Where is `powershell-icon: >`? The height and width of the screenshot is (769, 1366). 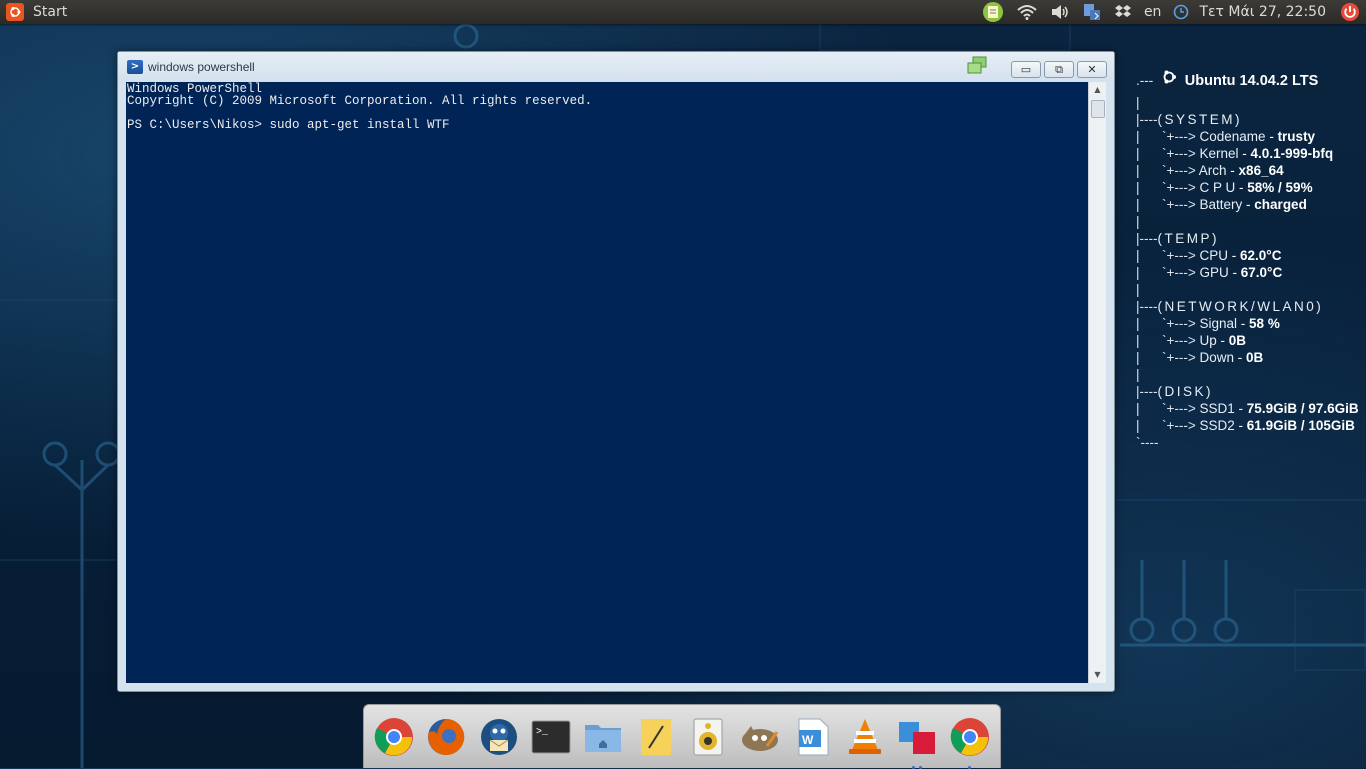 powershell-icon: > is located at coordinates (135, 67).